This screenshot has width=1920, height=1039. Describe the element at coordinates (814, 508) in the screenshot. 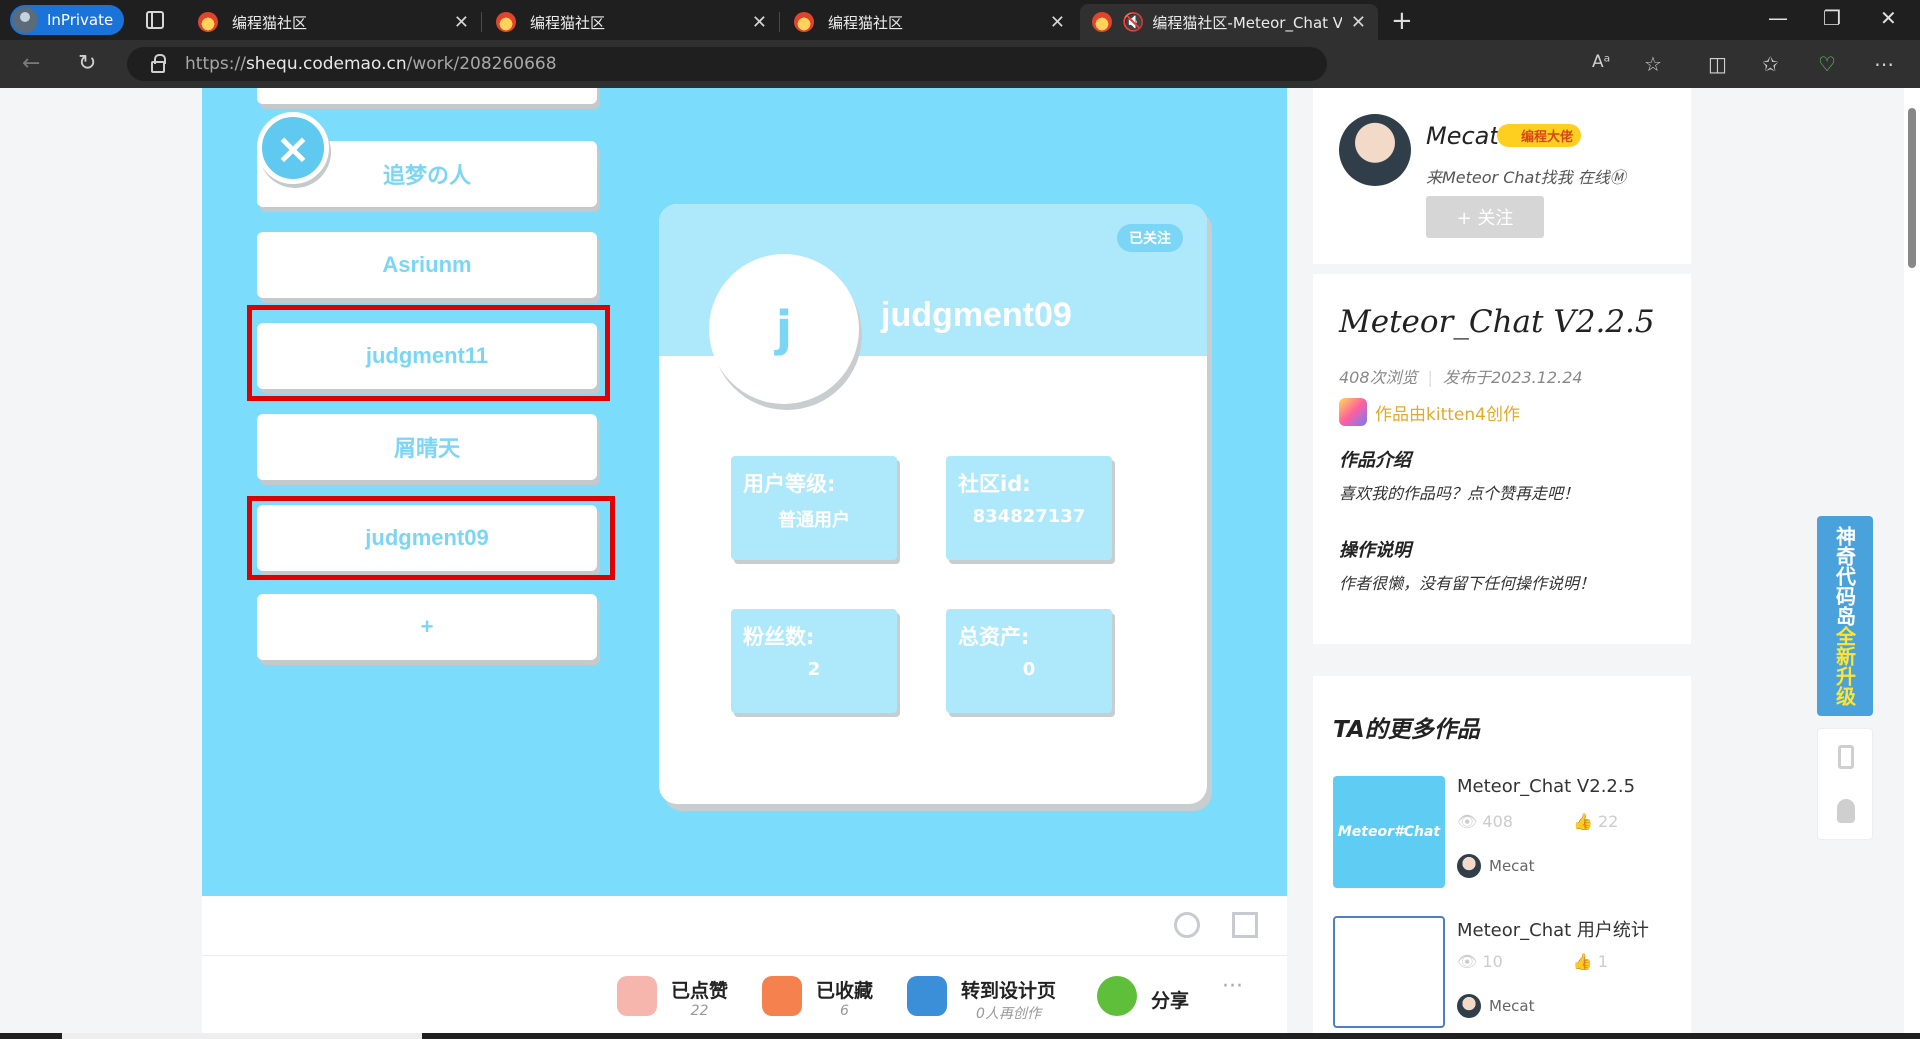

I see `stat-user-level: 用户等级: 普通用户` at that location.